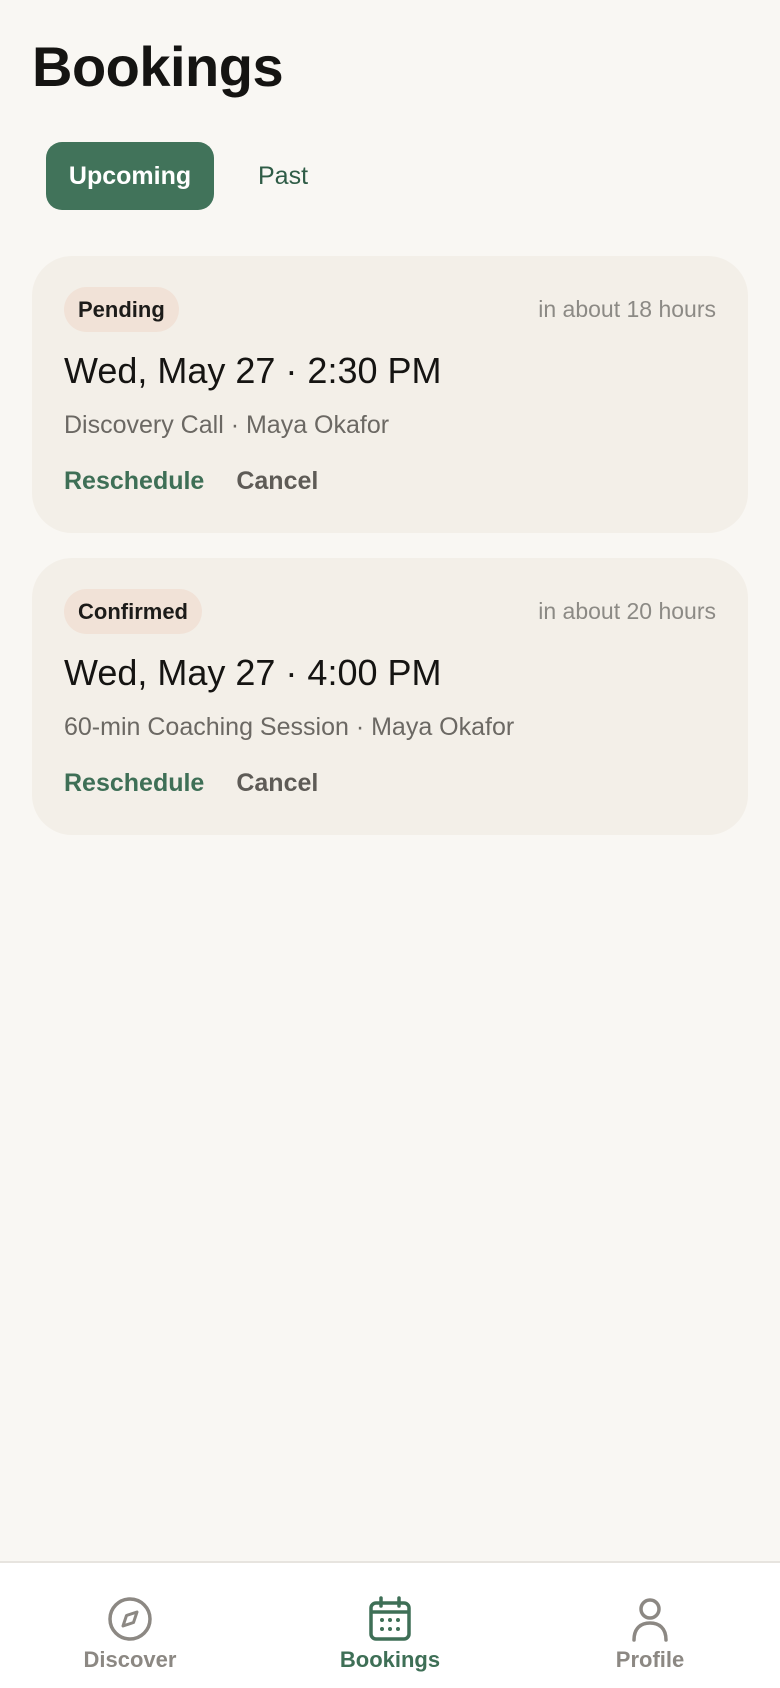 The image size is (780, 1688). Describe the element at coordinates (390, 1659) in the screenshot. I see `nav-label-bookings: Bookings` at that location.